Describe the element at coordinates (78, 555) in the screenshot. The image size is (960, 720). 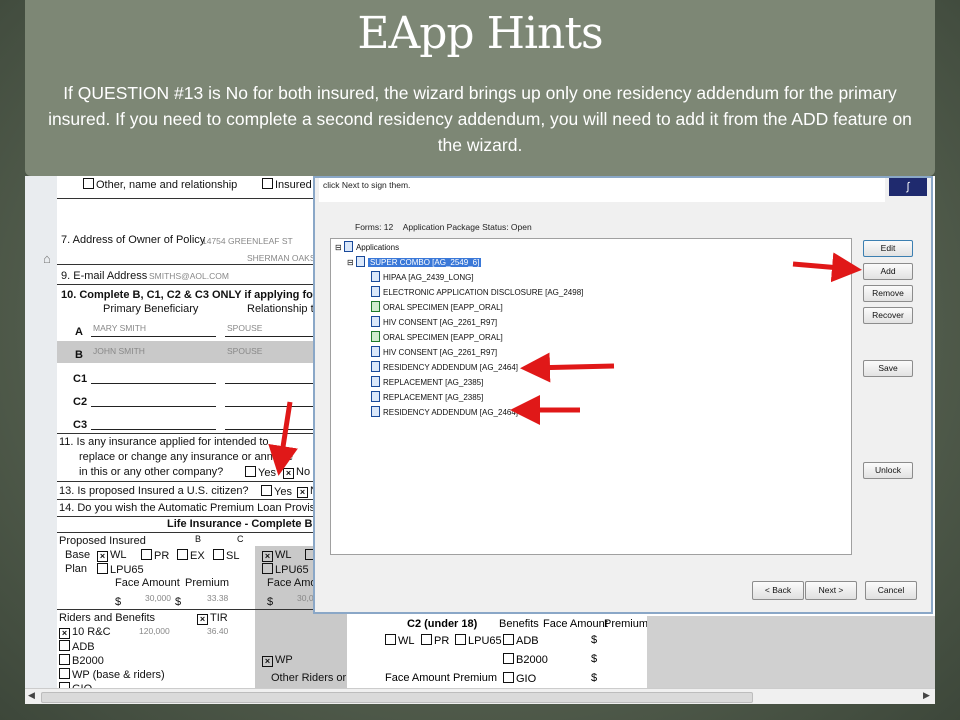
I see `base-label: Base` at that location.